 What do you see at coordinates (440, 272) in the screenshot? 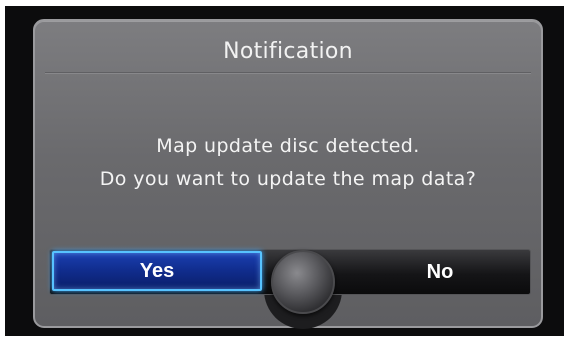
I see `no-button: No` at bounding box center [440, 272].